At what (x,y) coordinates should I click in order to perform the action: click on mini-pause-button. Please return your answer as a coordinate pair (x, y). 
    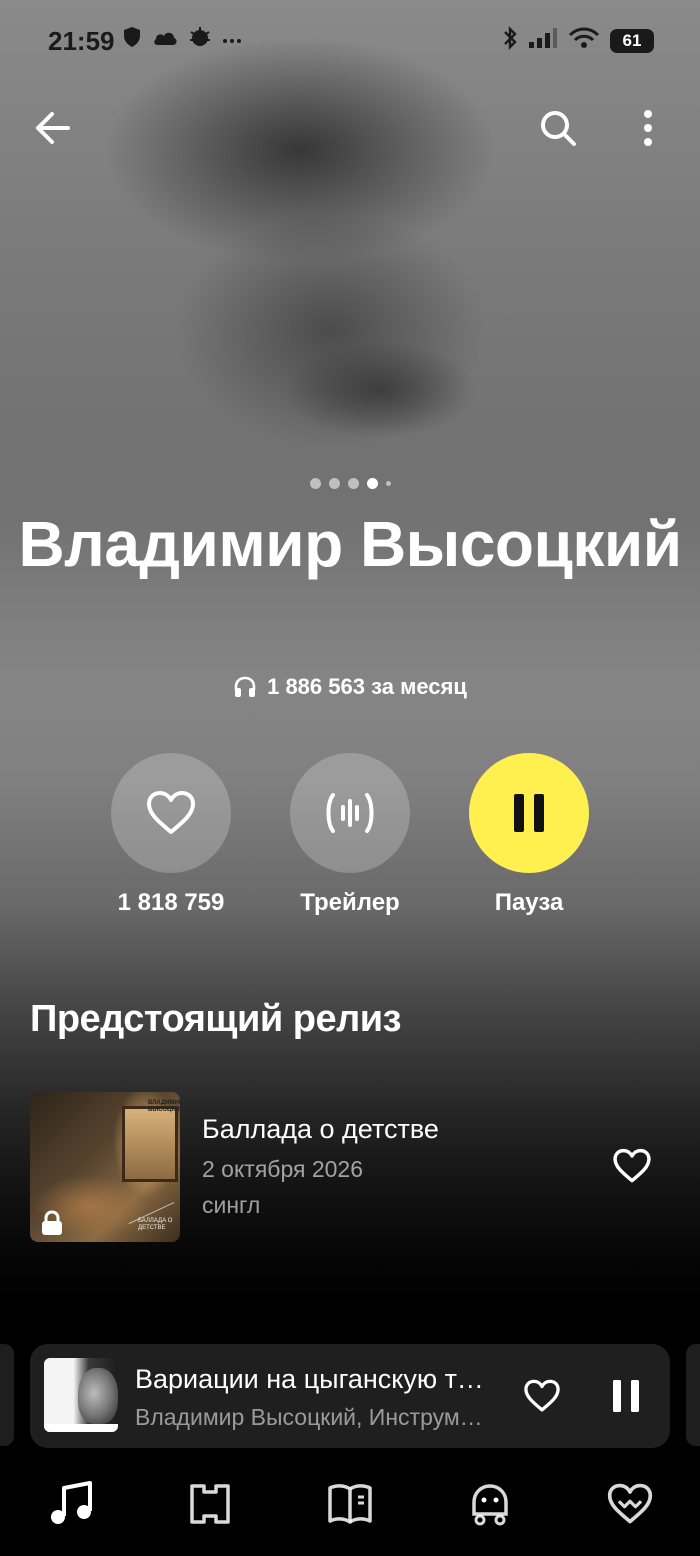
    Looking at the image, I should click on (626, 1396).